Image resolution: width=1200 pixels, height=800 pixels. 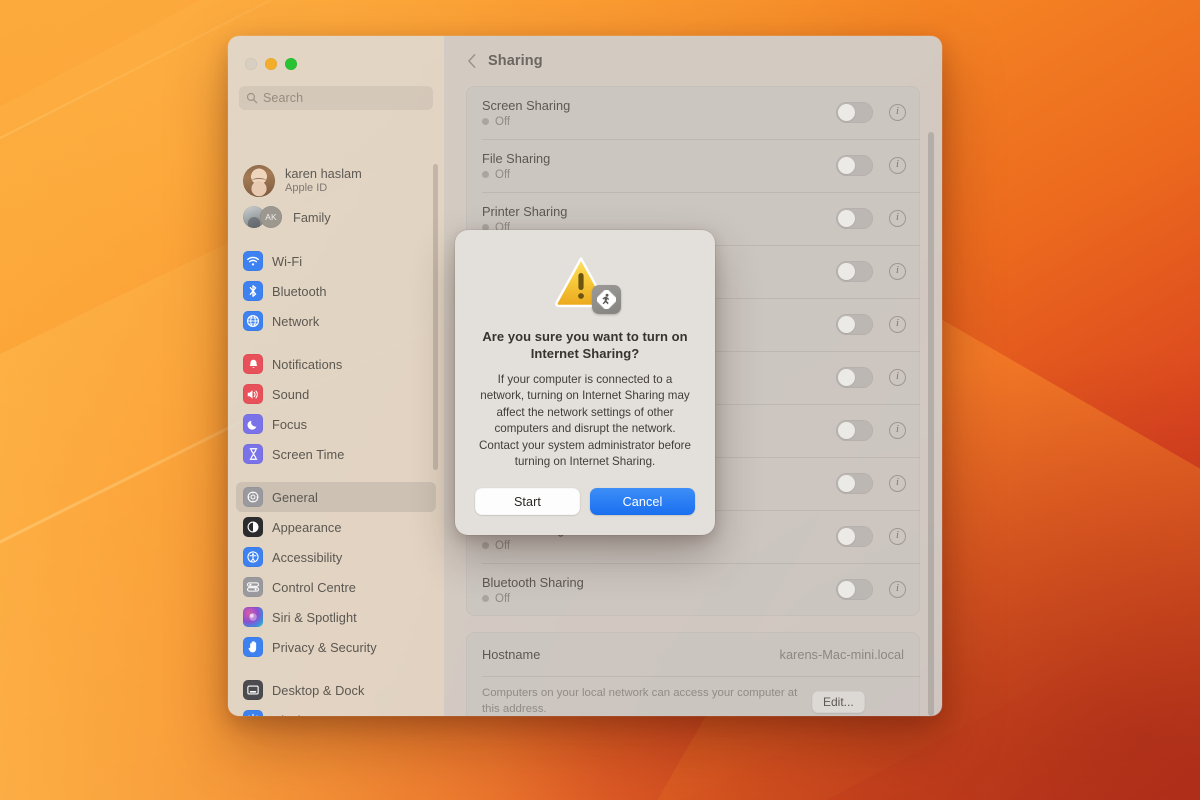 I want to click on page-title: Sharing, so click(x=515, y=61).